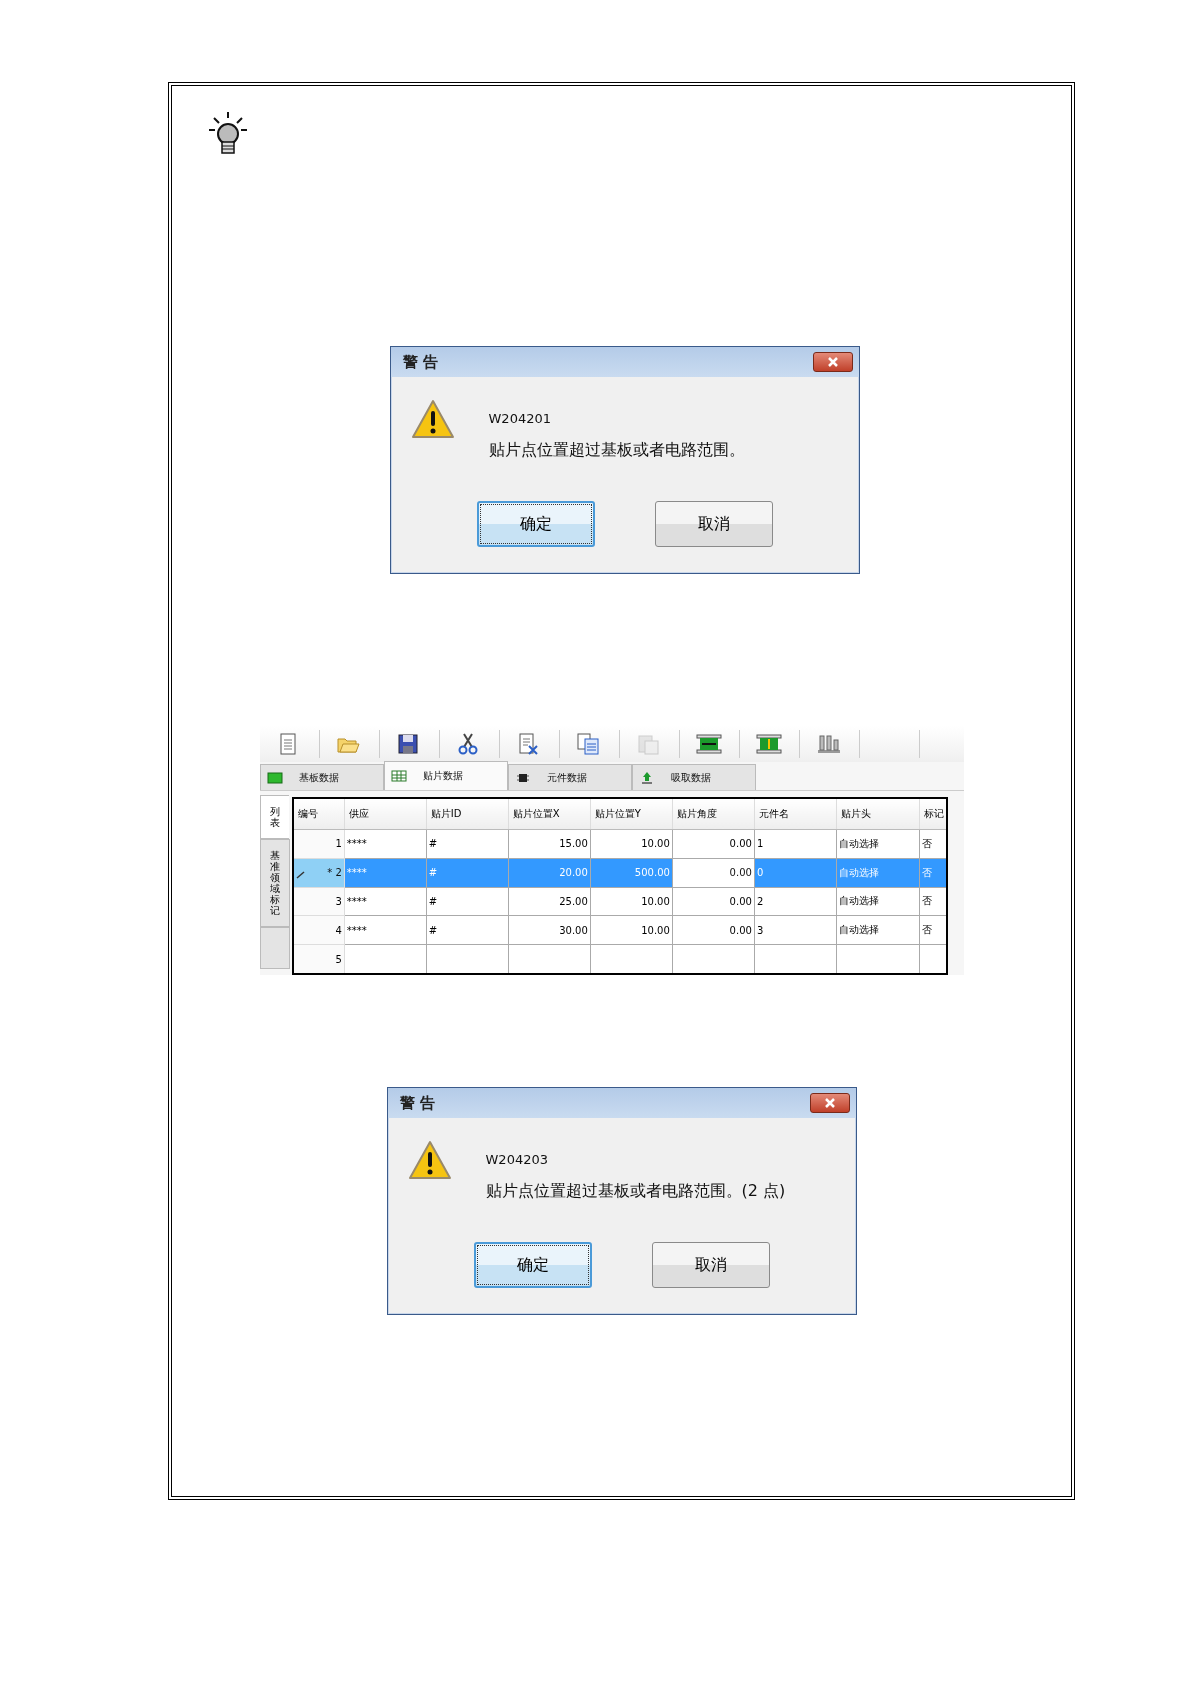 The width and height of the screenshot is (1191, 1684). I want to click on grid-icon, so click(398, 776).